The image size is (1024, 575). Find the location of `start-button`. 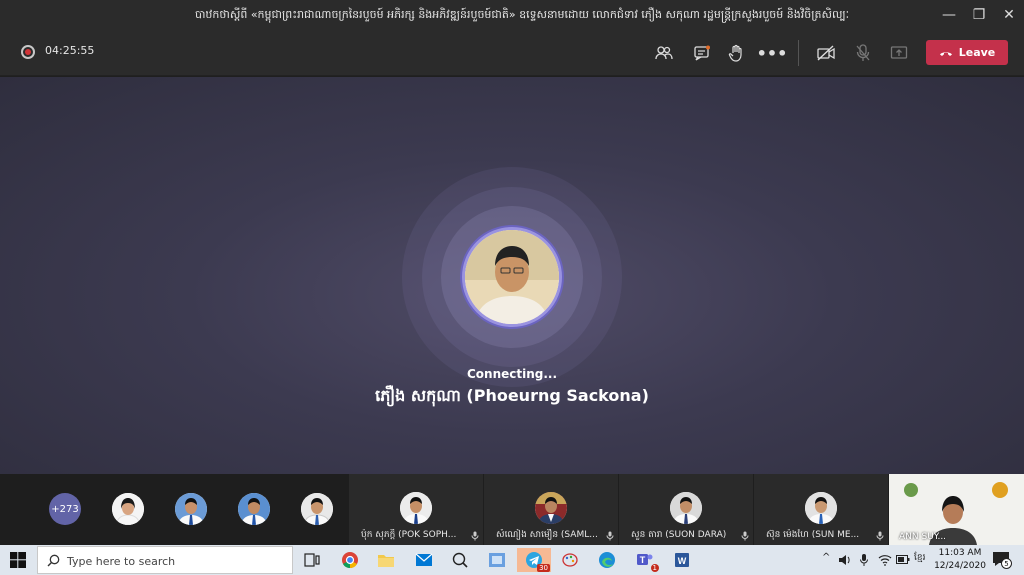

start-button is located at coordinates (18, 560).